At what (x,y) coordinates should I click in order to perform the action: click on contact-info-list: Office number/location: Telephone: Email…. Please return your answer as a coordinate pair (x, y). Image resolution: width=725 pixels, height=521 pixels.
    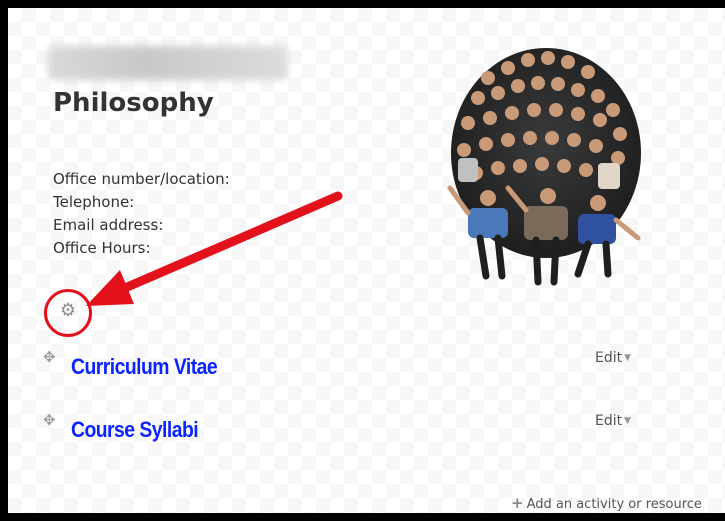
    Looking at the image, I should click on (141, 214).